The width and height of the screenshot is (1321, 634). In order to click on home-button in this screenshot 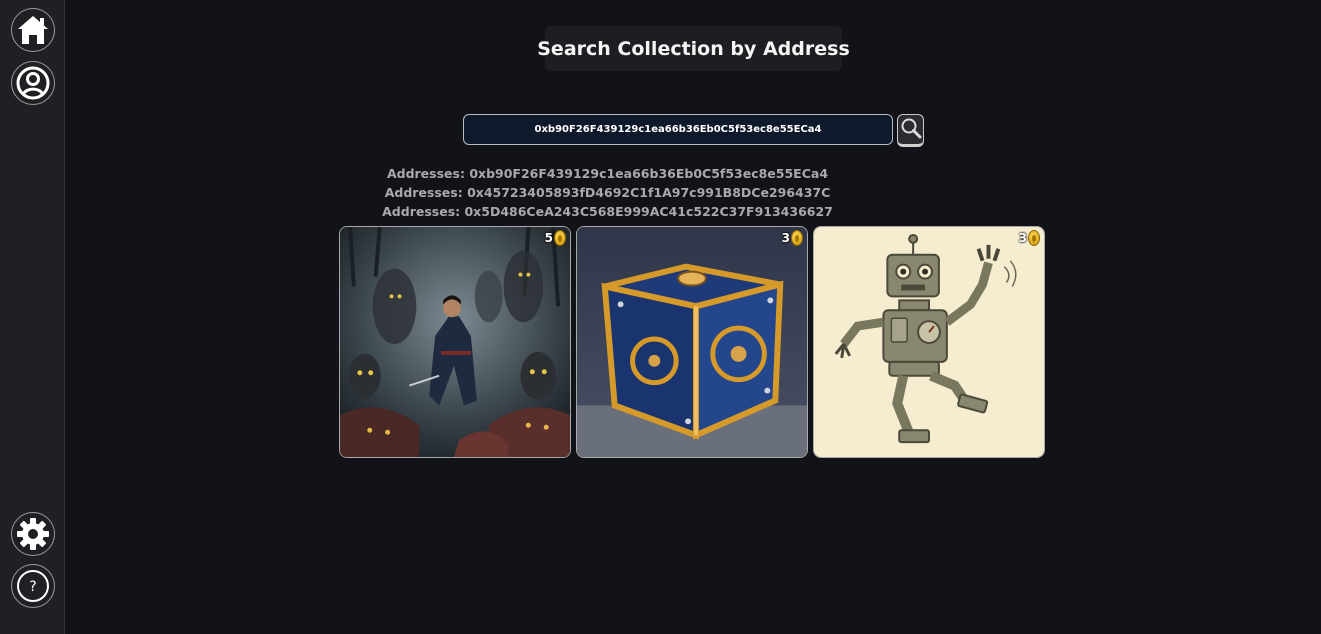, I will do `click(33, 30)`.